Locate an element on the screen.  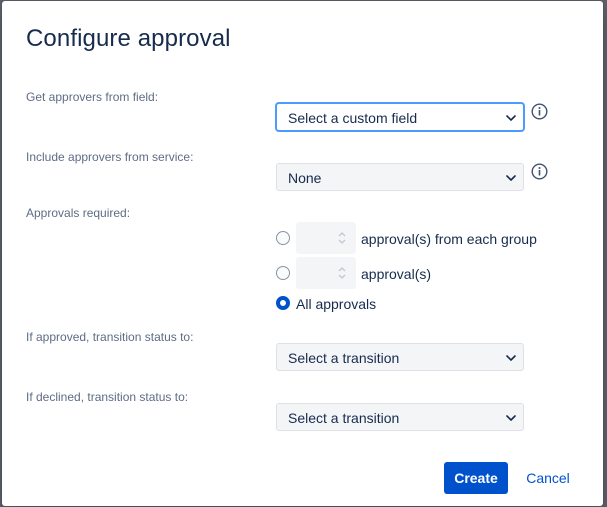
approvers-service-select: None is located at coordinates (400, 177).